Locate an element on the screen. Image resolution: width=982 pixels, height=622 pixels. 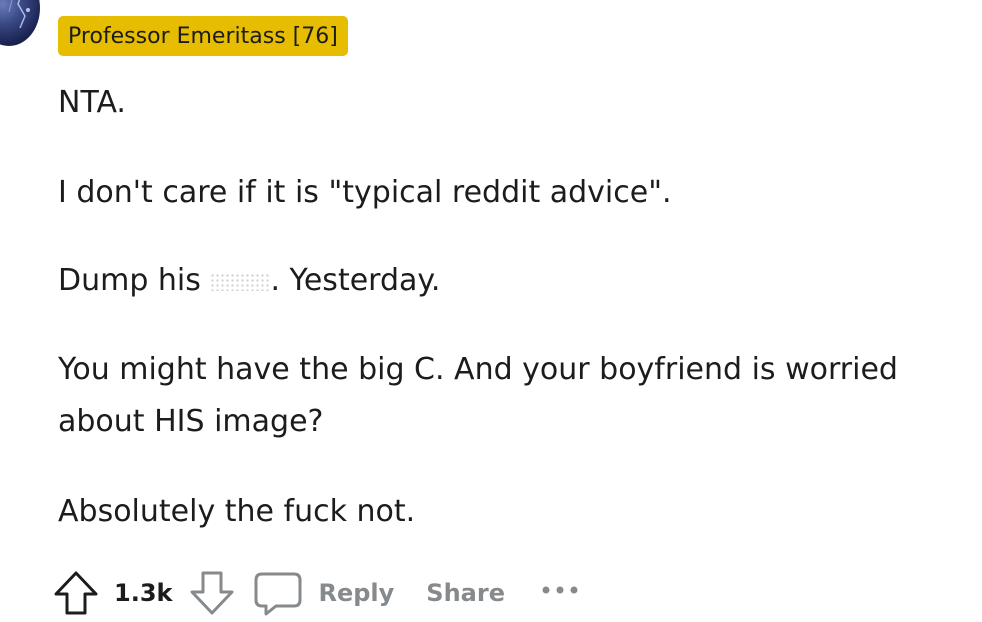
reply-button: Reply is located at coordinates (356, 593).